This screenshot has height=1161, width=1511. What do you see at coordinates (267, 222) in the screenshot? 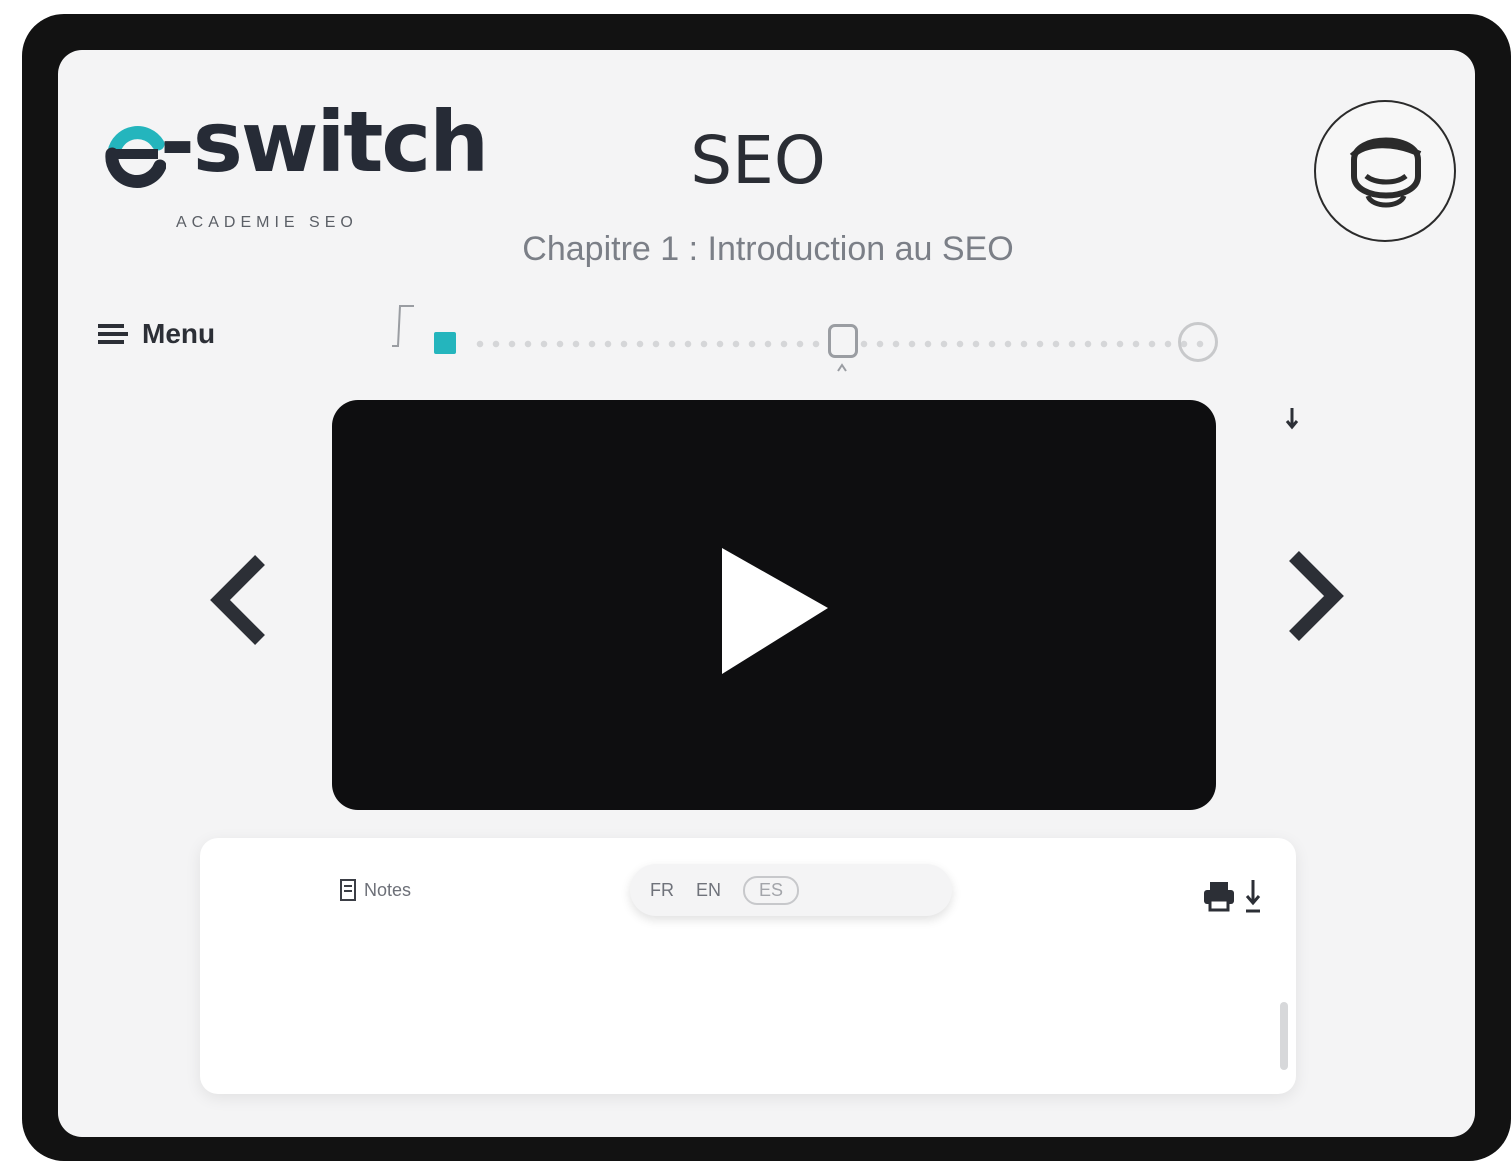
I see `brand-tagline: ACADEMIE SEO` at bounding box center [267, 222].